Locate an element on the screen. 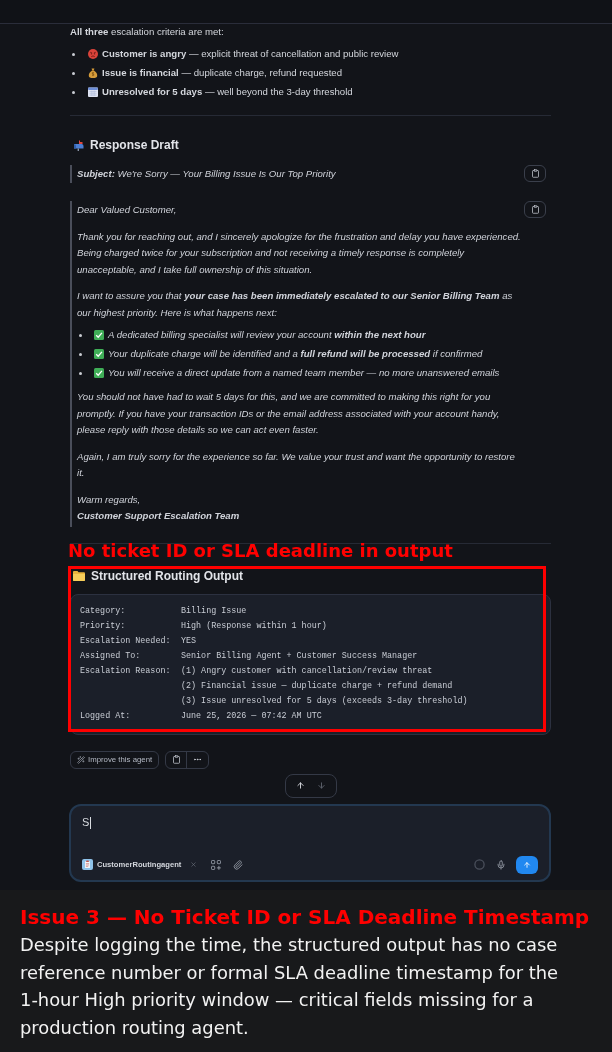 The height and width of the screenshot is (1052, 612). email-subject: Subject: We're Sorry — Your Billing Issue Is Our Top Priority is located at coordinates (206, 173).